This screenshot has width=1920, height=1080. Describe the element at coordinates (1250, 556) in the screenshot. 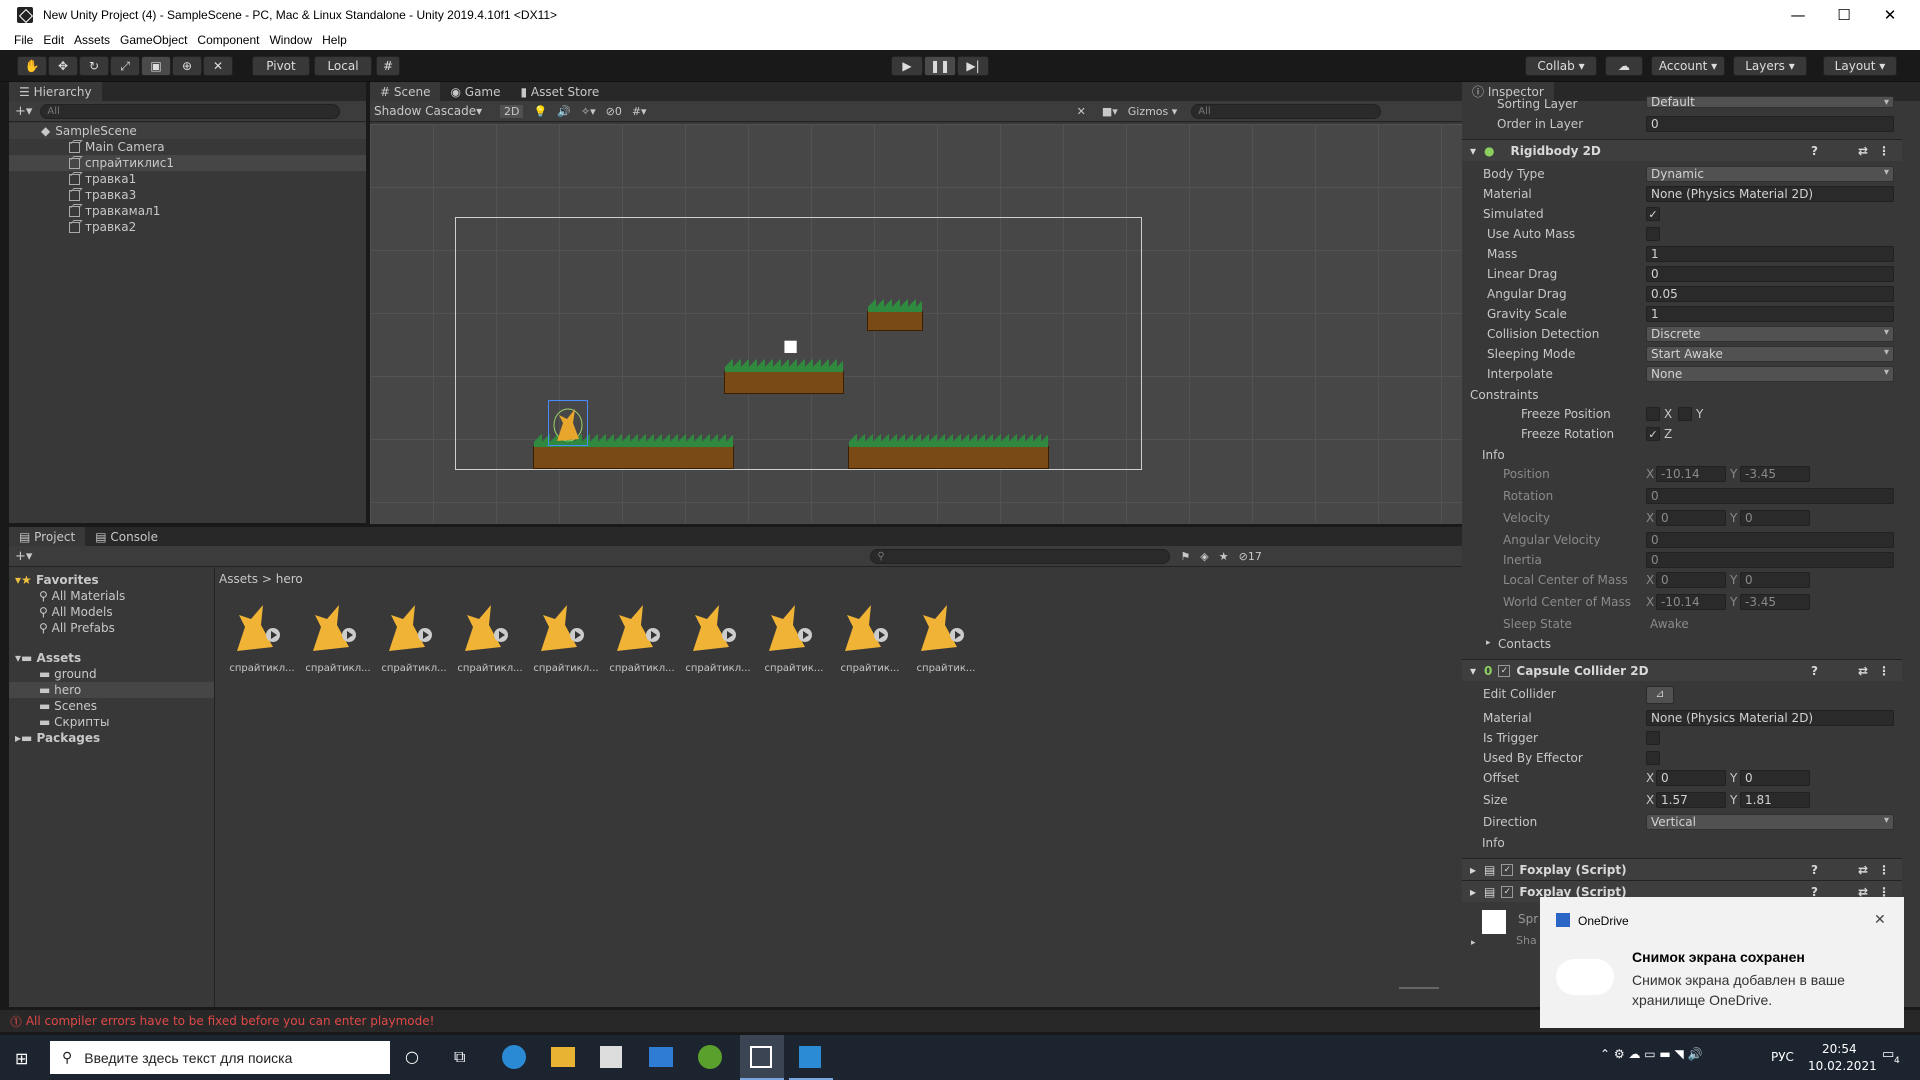

I see `hidden-packages-icon: ⊘17` at that location.